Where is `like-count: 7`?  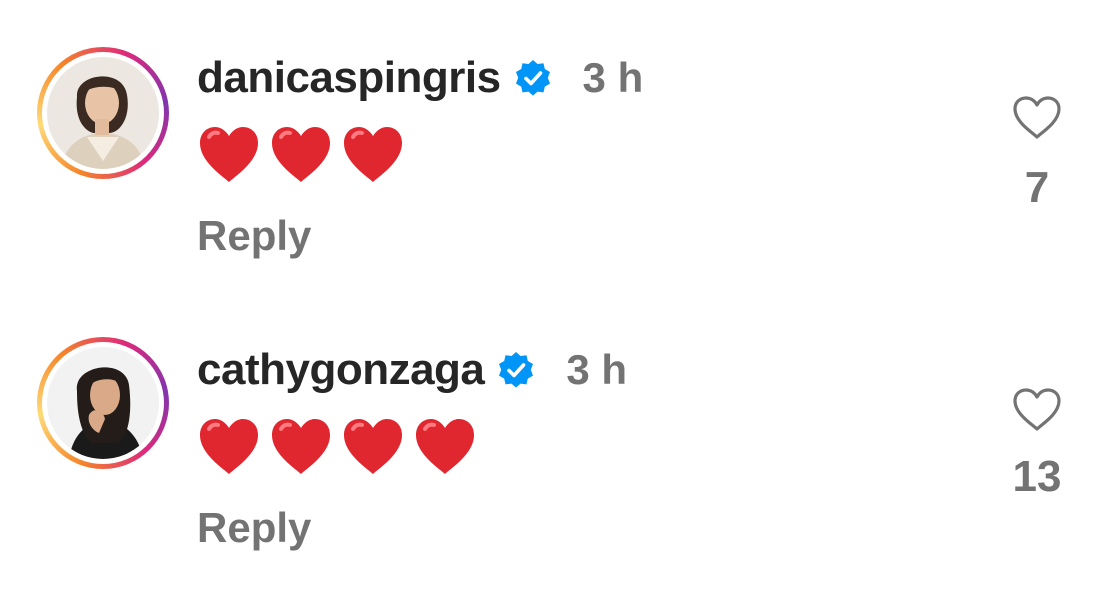
like-count: 7 is located at coordinates (1037, 188).